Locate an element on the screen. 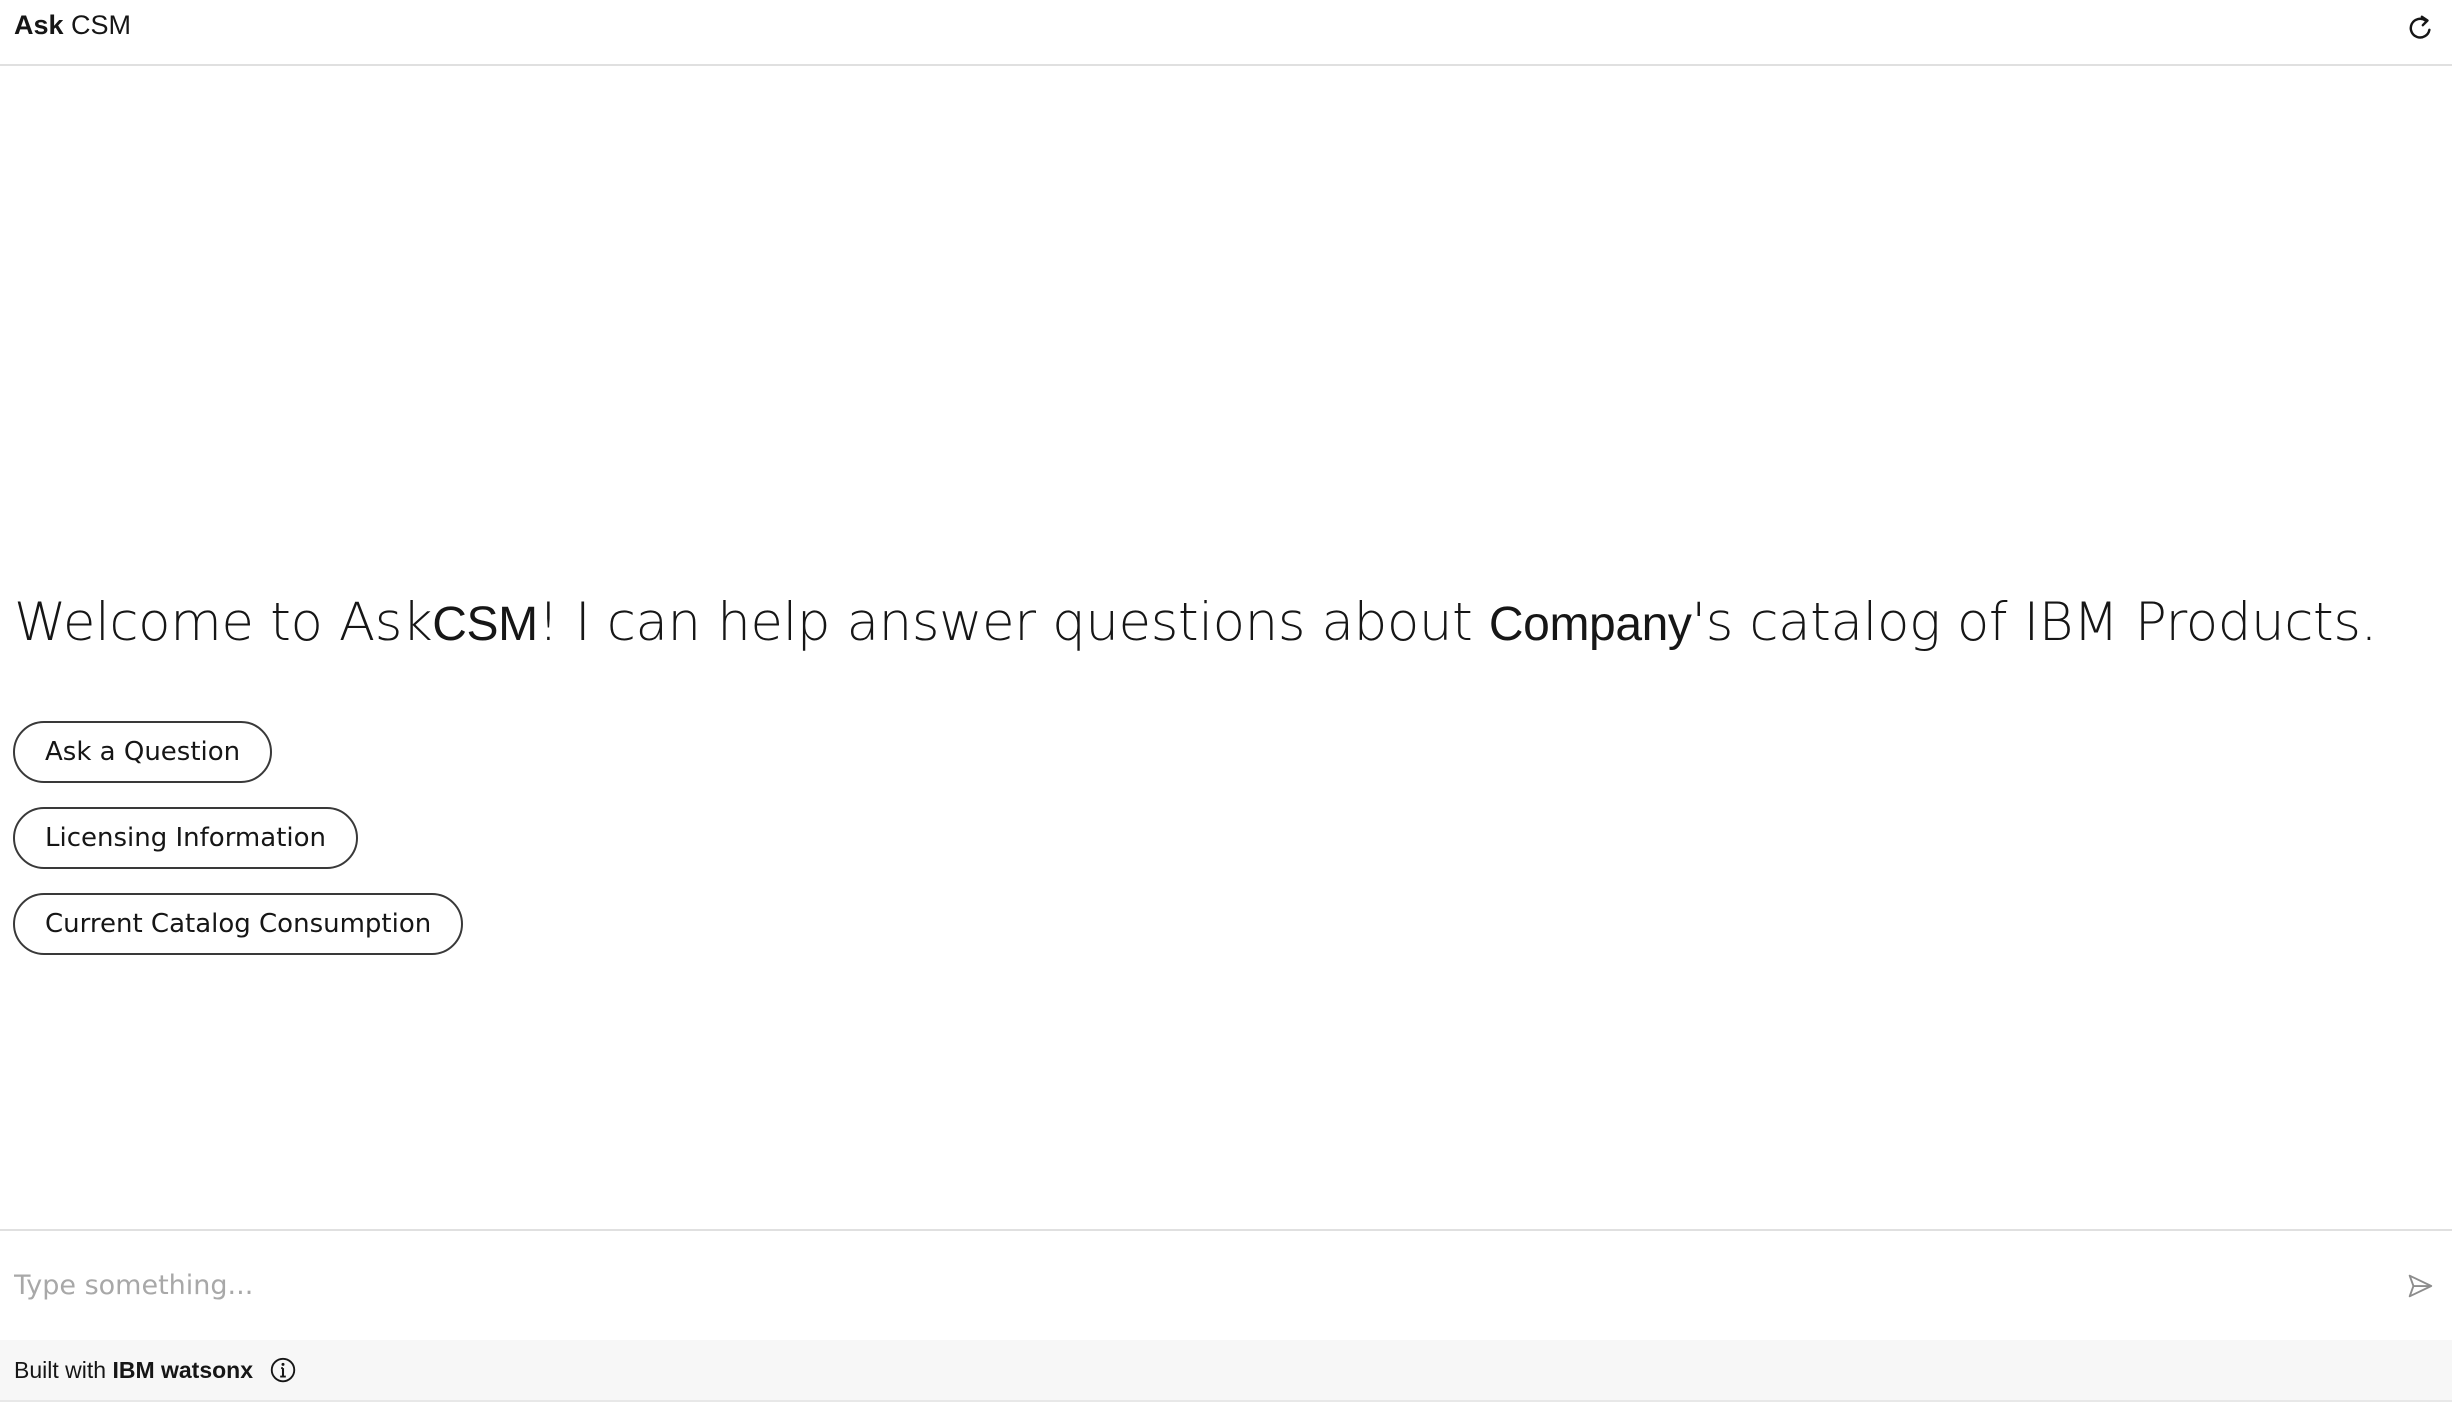 The image size is (2452, 1402). info-icon is located at coordinates (283, 1370).